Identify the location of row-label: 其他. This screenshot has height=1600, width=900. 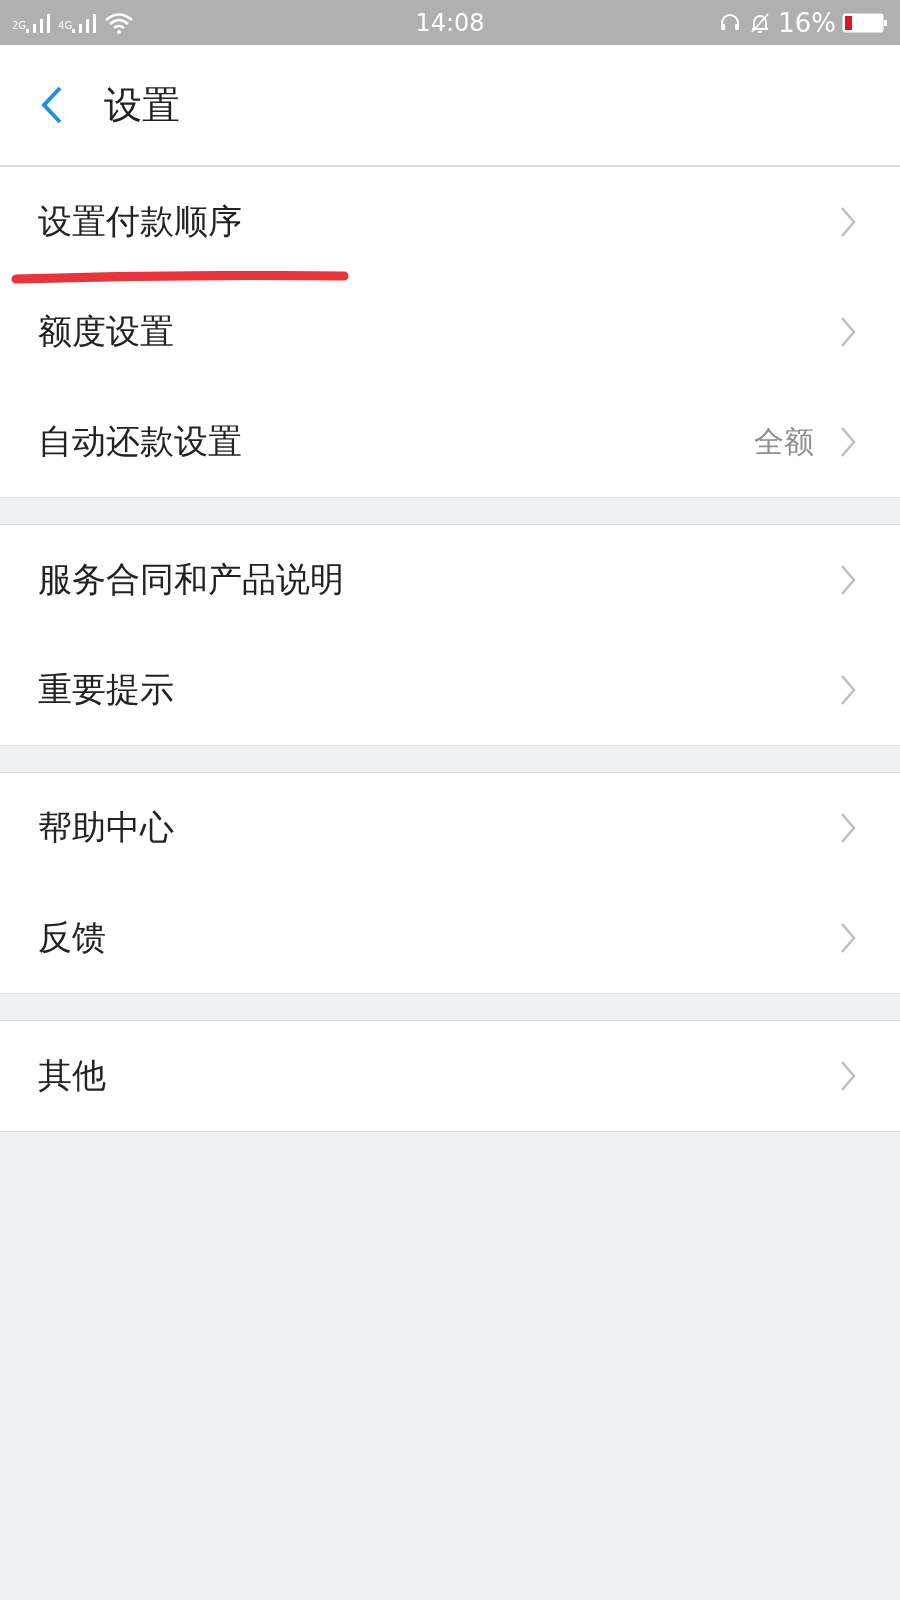
(72, 1075).